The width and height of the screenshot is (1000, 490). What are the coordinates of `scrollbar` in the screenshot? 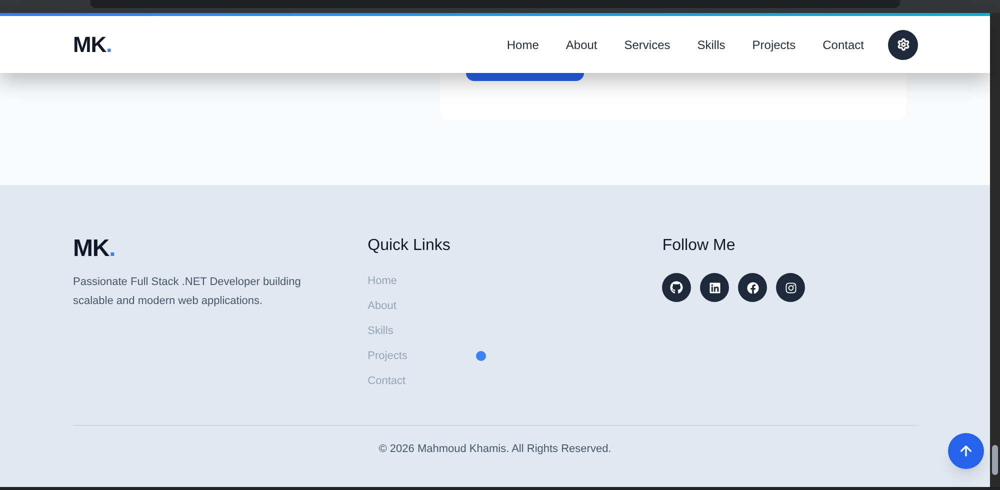 It's located at (995, 250).